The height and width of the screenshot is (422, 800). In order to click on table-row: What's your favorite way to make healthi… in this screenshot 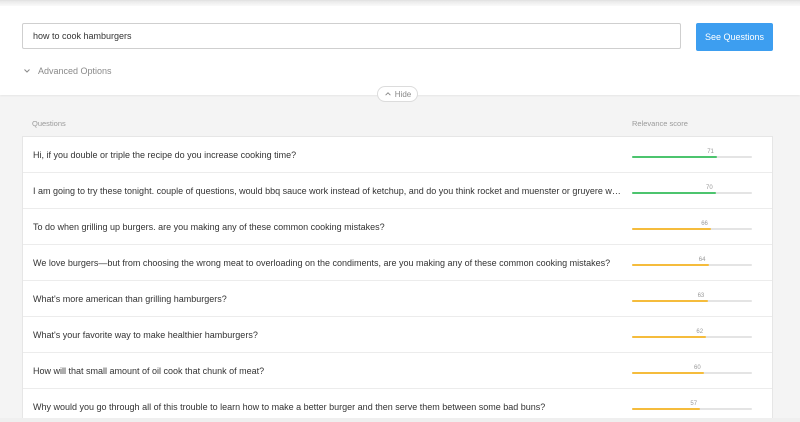, I will do `click(397, 335)`.